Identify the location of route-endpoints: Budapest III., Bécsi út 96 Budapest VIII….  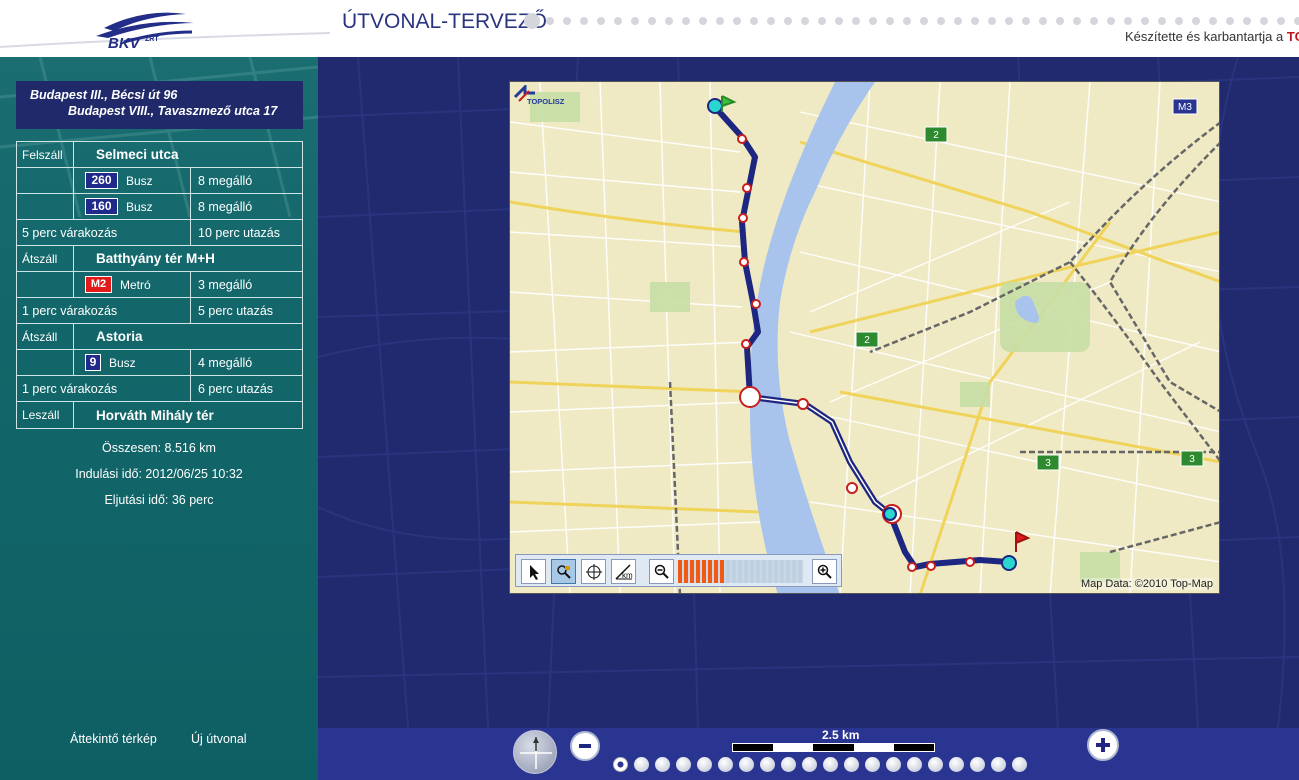
(159, 105).